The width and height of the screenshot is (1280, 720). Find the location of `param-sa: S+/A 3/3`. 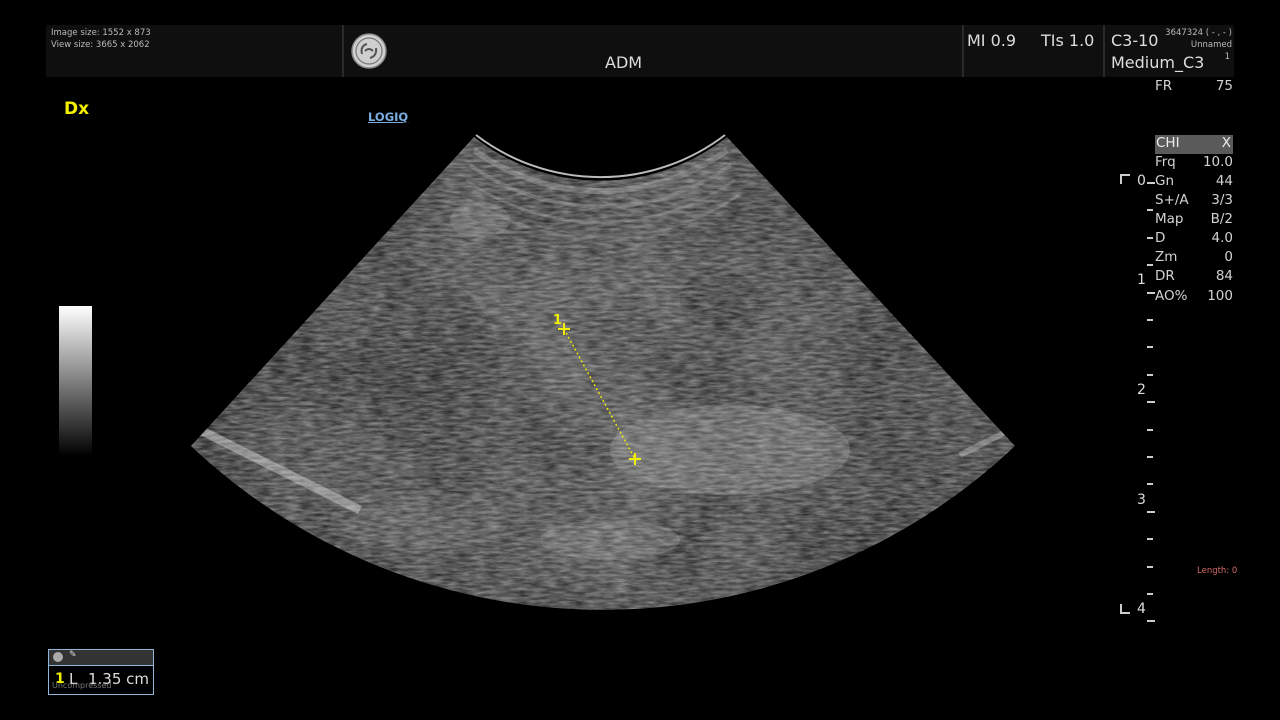

param-sa: S+/A 3/3 is located at coordinates (1194, 201).